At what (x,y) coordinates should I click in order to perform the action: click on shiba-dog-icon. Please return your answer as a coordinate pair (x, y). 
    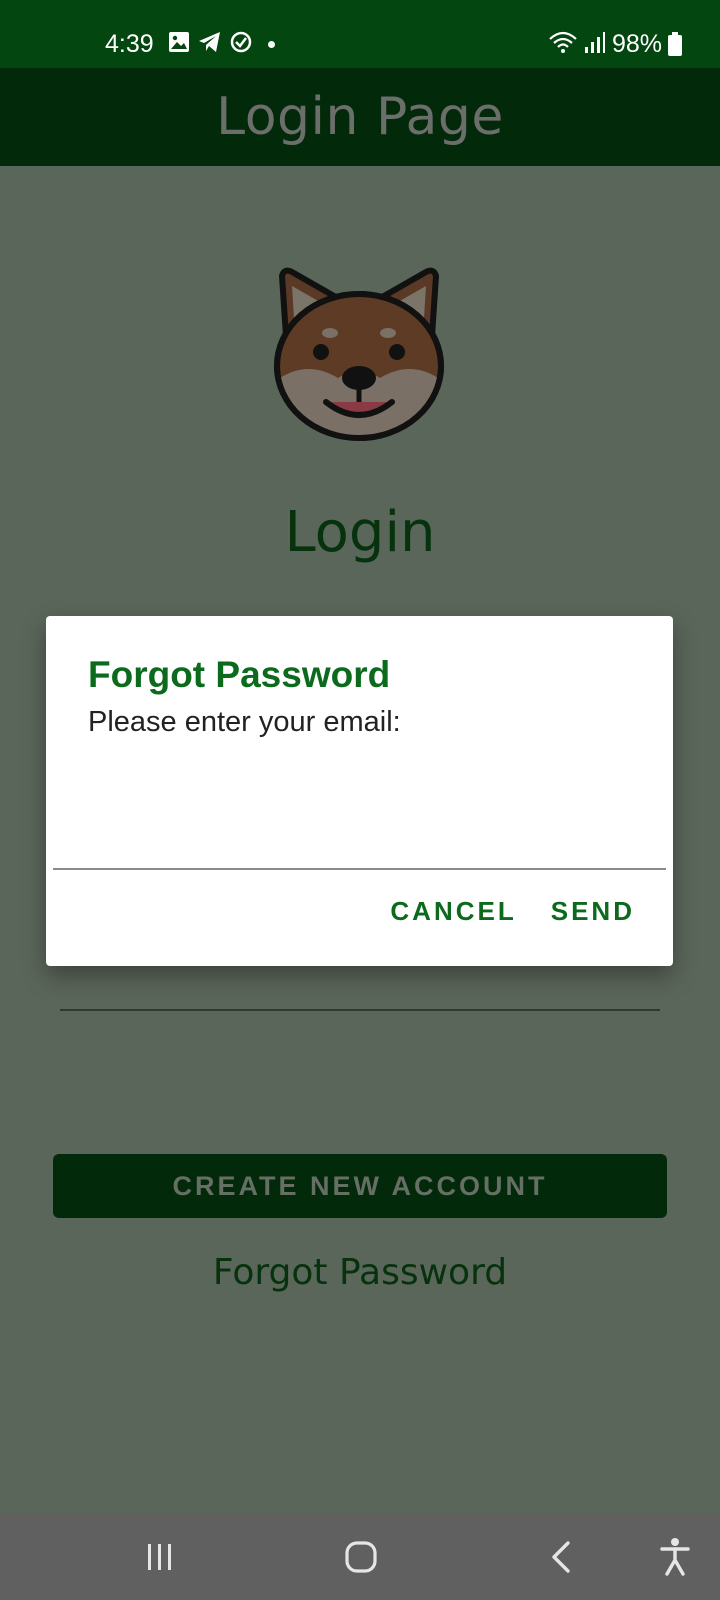
    Looking at the image, I should click on (359, 356).